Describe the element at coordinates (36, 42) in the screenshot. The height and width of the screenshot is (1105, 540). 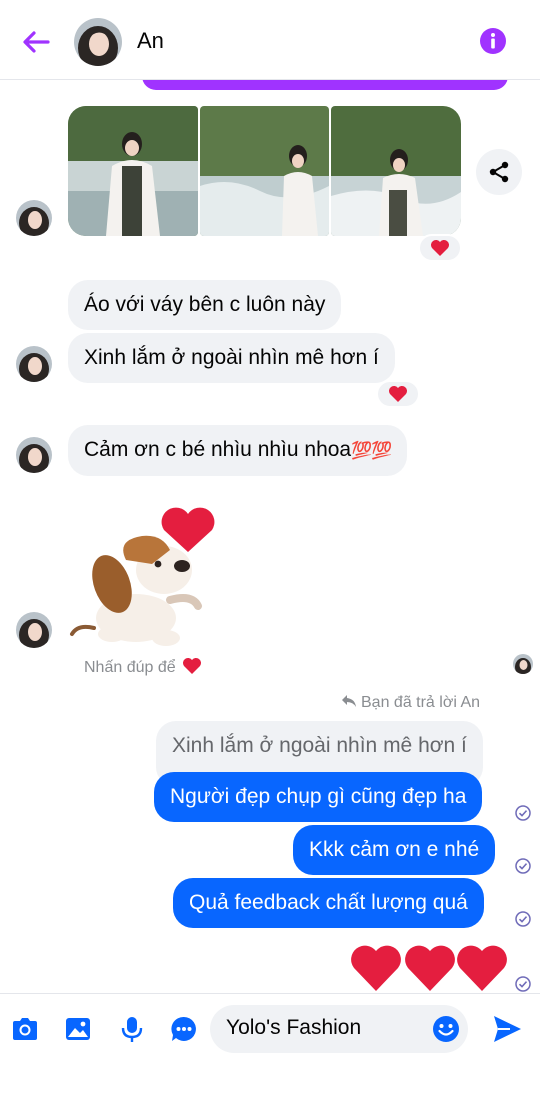
I see `back-arrow-icon` at that location.